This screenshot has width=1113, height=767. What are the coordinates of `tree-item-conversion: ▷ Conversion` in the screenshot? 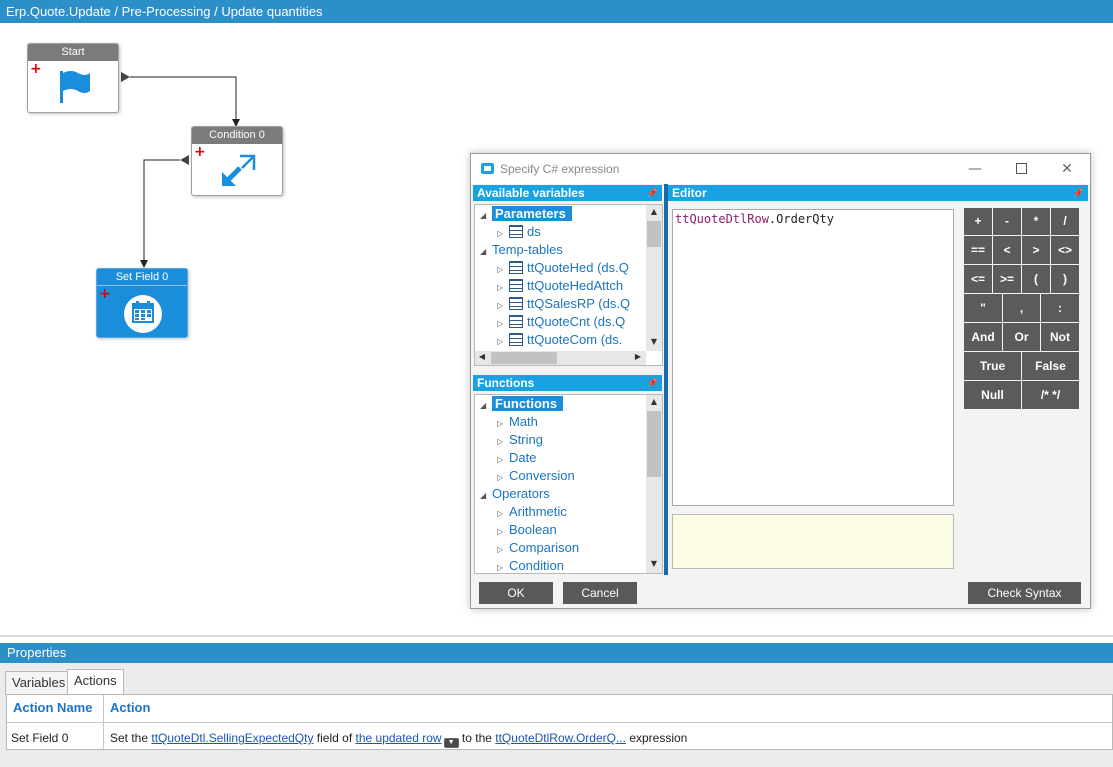 It's located at (536, 476).